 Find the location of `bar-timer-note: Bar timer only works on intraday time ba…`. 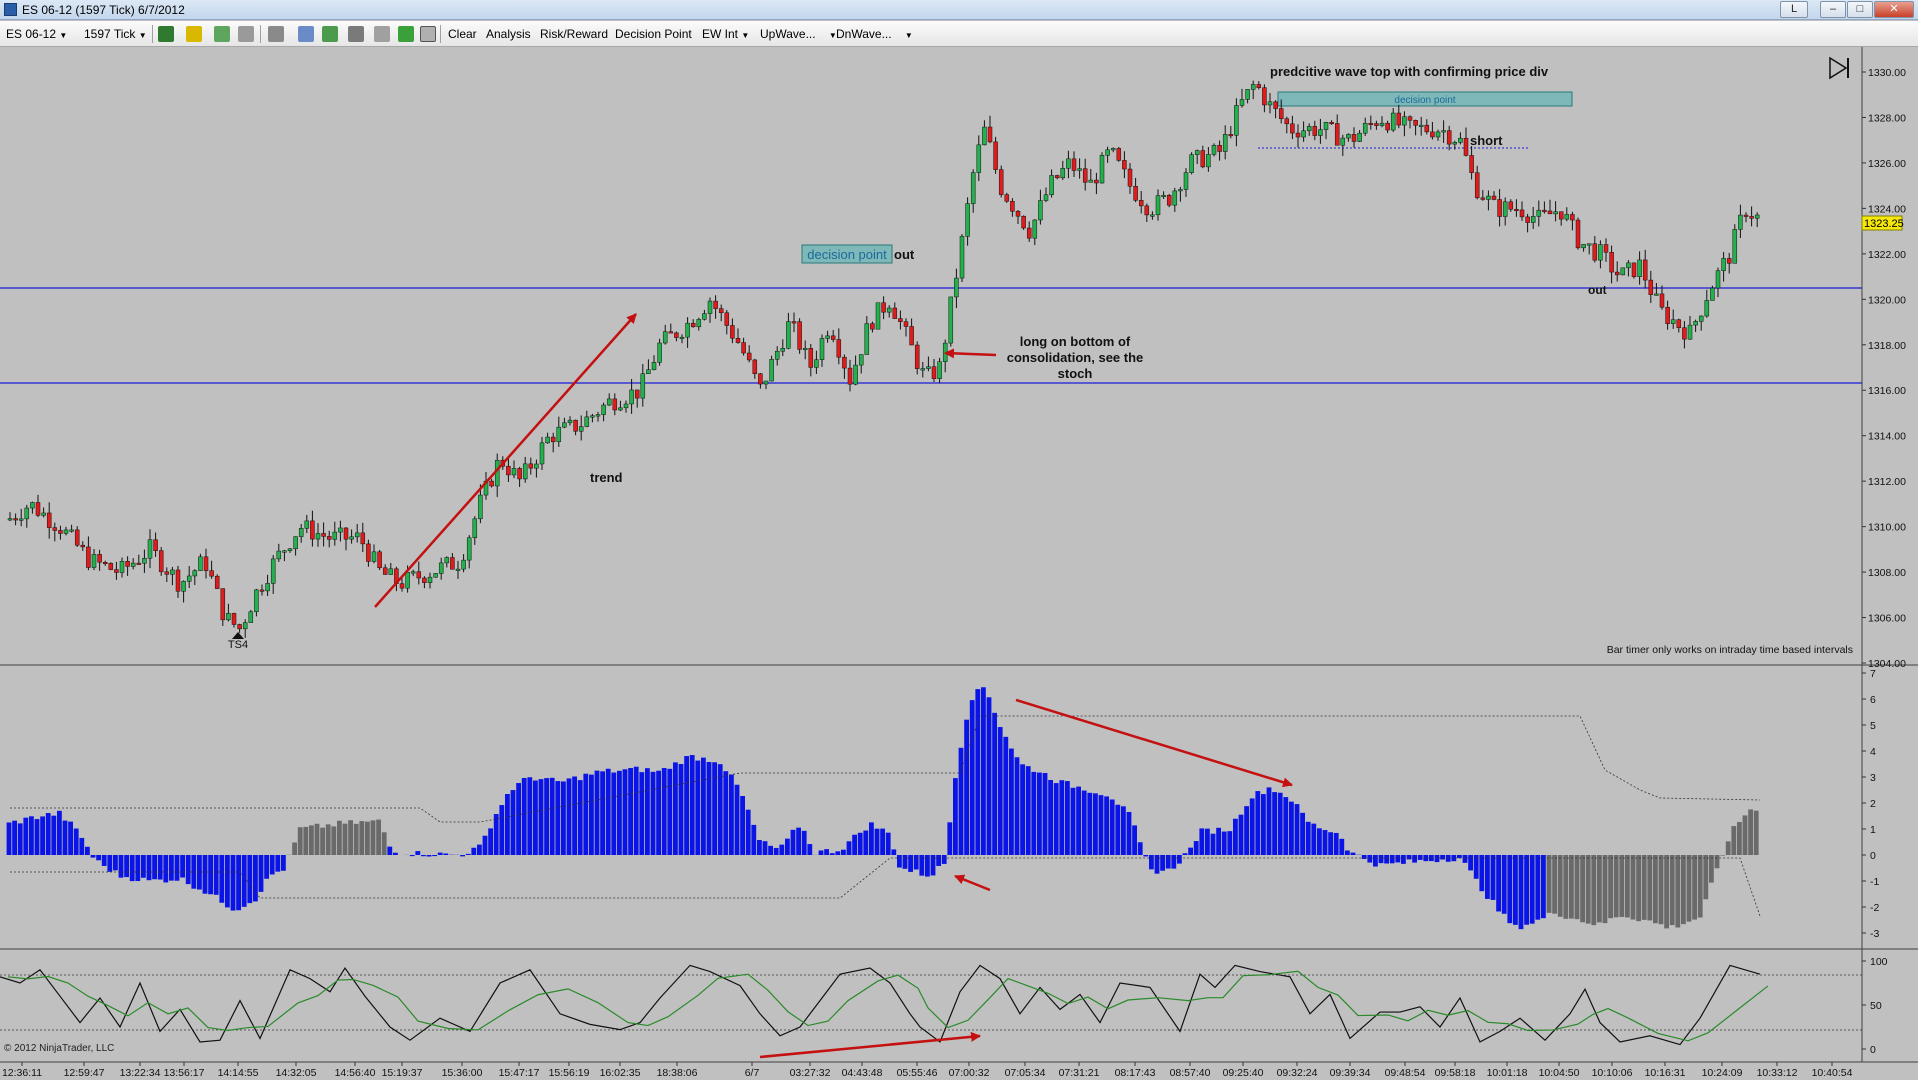

bar-timer-note: Bar timer only works on intraday time ba… is located at coordinates (1730, 650).